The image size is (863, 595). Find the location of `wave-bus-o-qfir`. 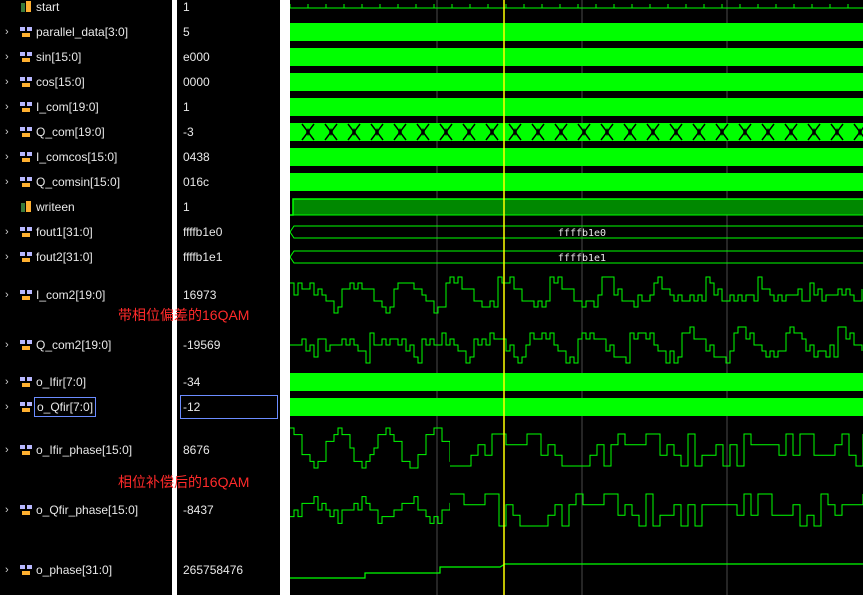

wave-bus-o-qfir is located at coordinates (576, 407).